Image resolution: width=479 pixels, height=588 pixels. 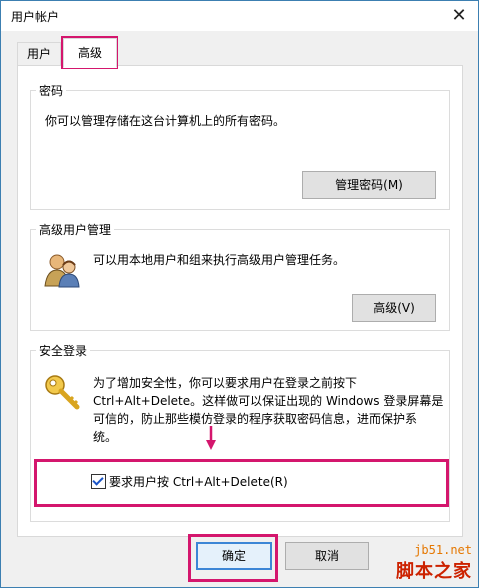 I want to click on annotation-arrow-icon, so click(x=211, y=438).